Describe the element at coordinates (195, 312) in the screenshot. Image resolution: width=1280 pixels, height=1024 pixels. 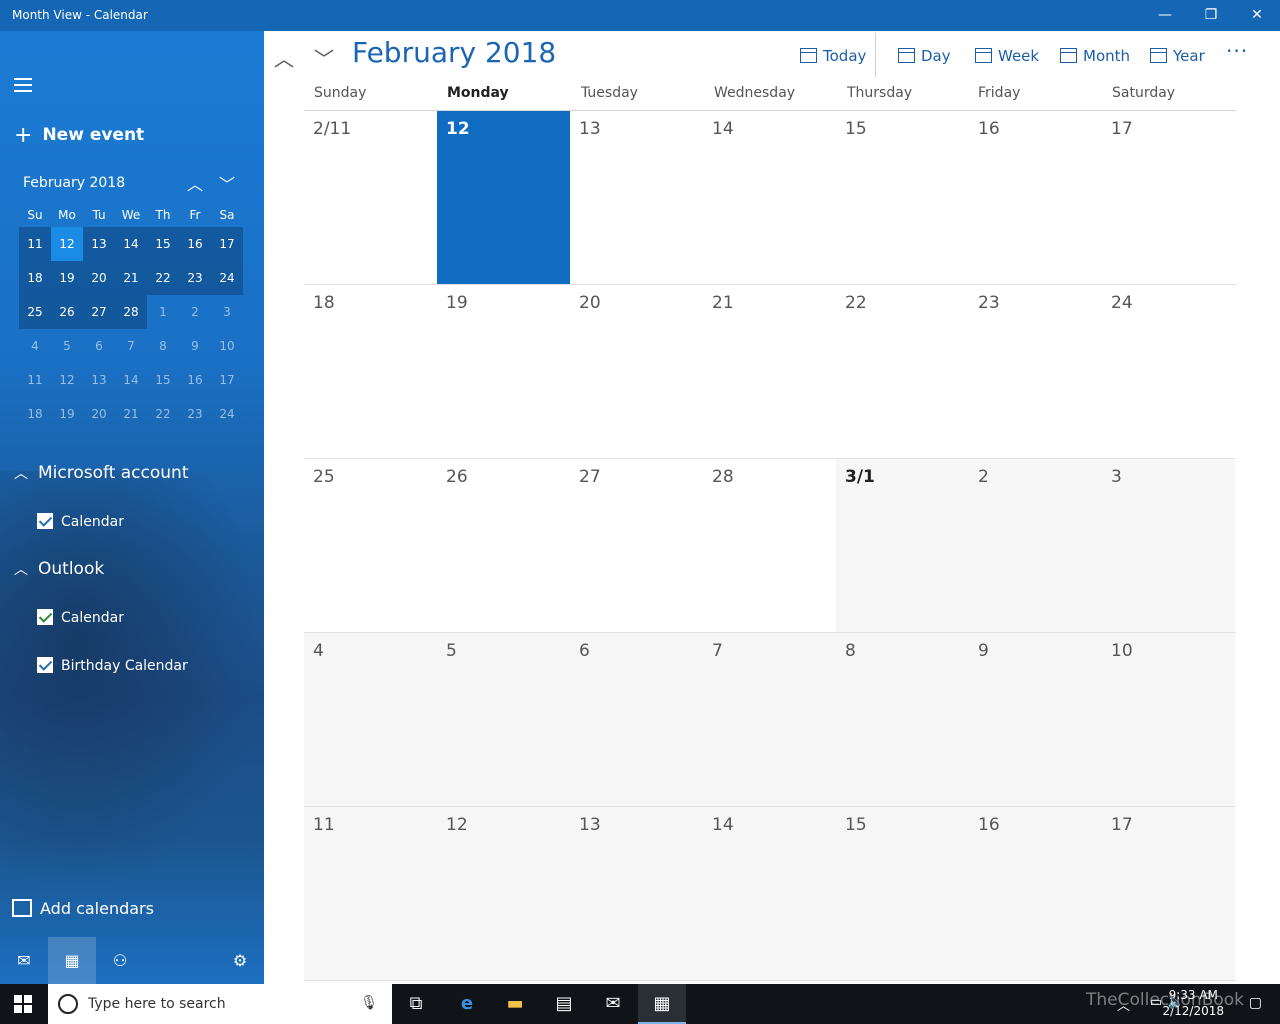
I see `mini-day-cell: 2` at that location.